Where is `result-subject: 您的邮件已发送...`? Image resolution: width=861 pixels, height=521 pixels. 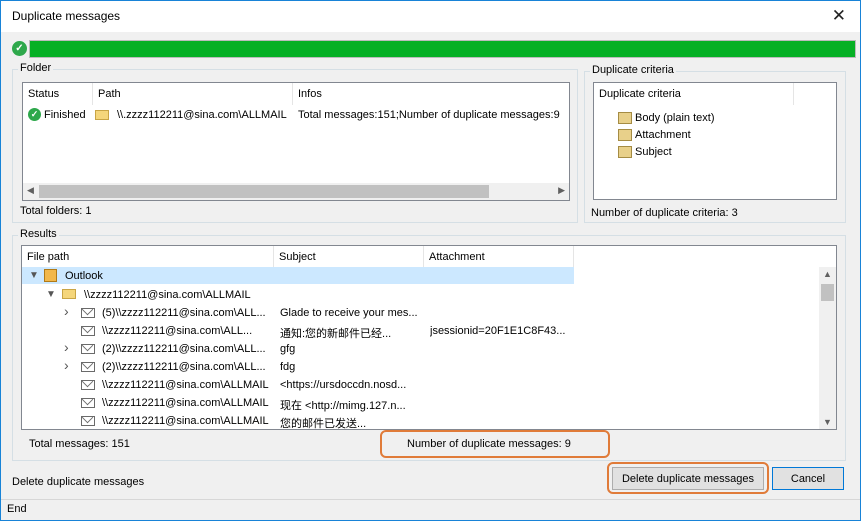
result-subject: 您的邮件已发送... is located at coordinates (323, 424).